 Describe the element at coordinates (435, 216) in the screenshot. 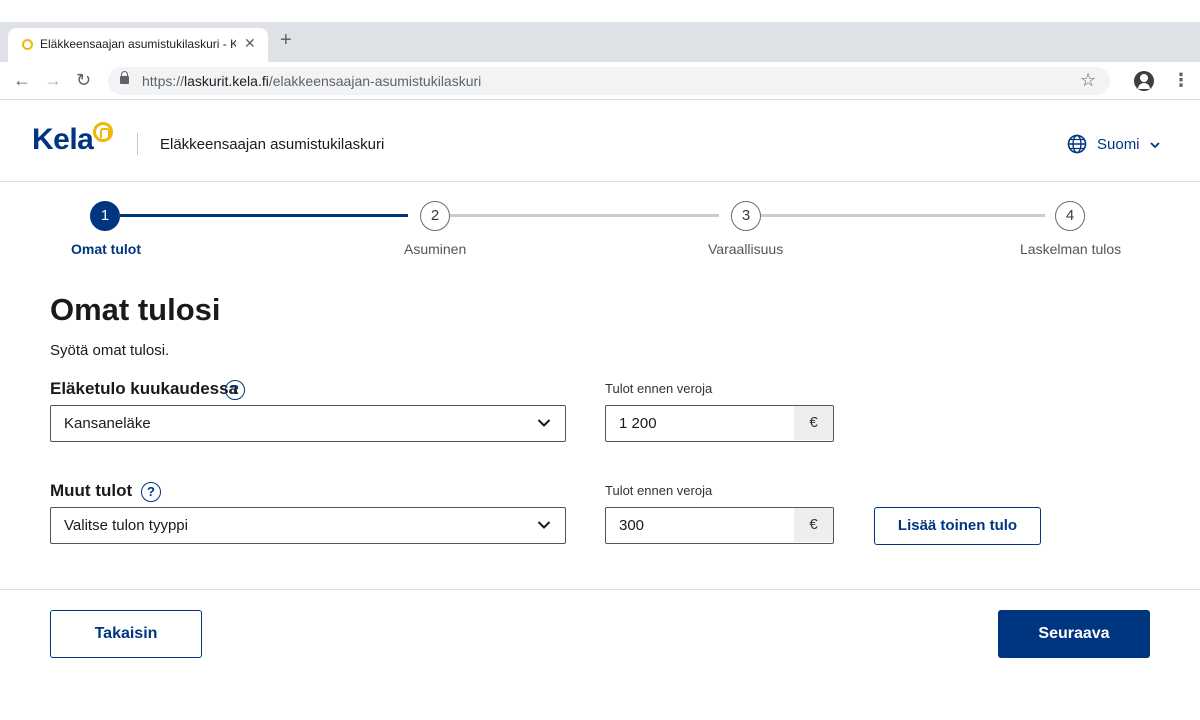

I see `step-2-circle: 2` at that location.